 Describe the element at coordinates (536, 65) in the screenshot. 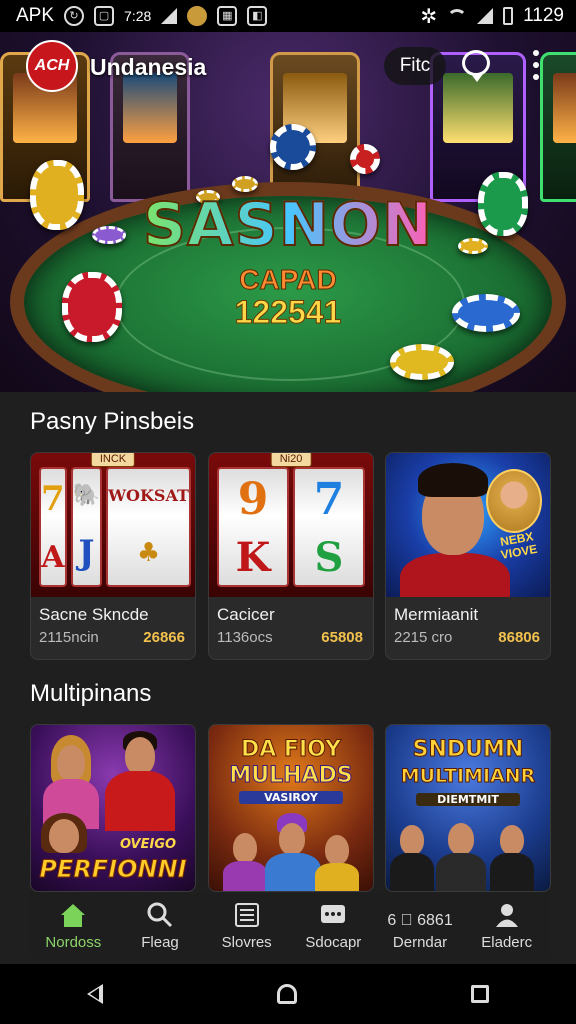

I see `more-options-icon` at that location.